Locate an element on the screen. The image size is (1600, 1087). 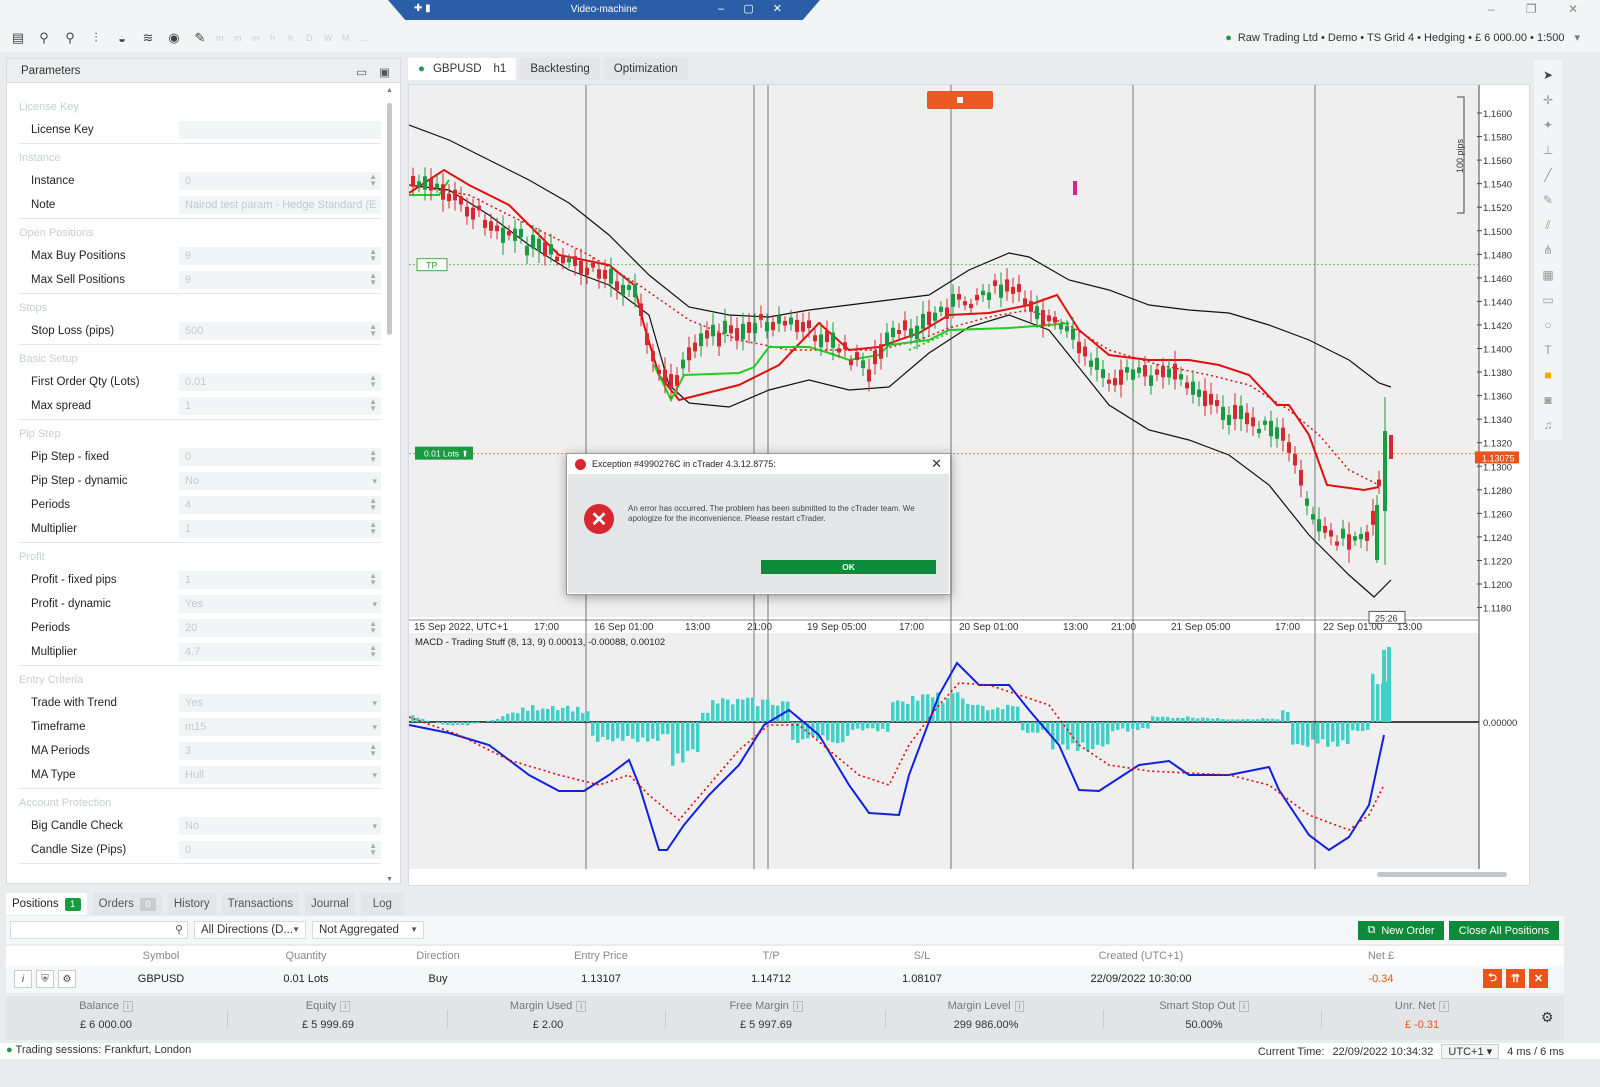
edit-icon: ✎ is located at coordinates (200, 38).